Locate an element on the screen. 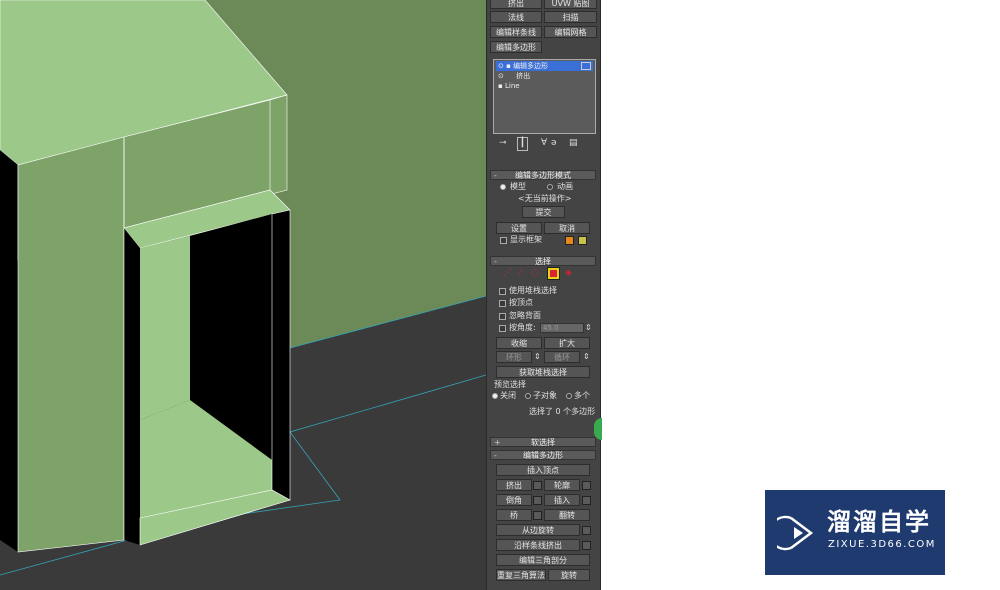 The image size is (1000, 590). no-current-operation: <无当前操作> is located at coordinates (545, 198).